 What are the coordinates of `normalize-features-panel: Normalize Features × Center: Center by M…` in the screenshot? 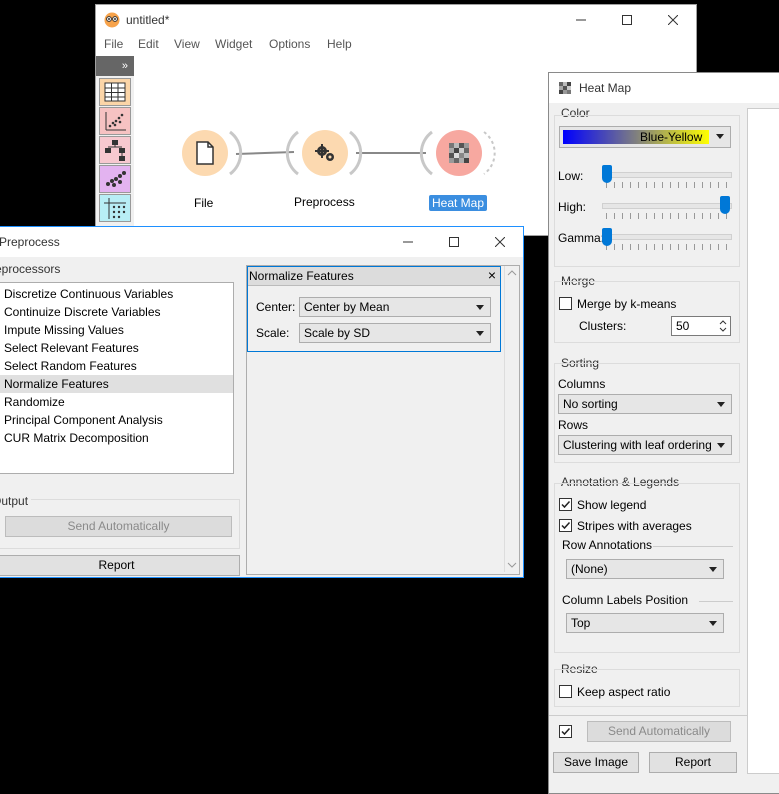 It's located at (374, 309).